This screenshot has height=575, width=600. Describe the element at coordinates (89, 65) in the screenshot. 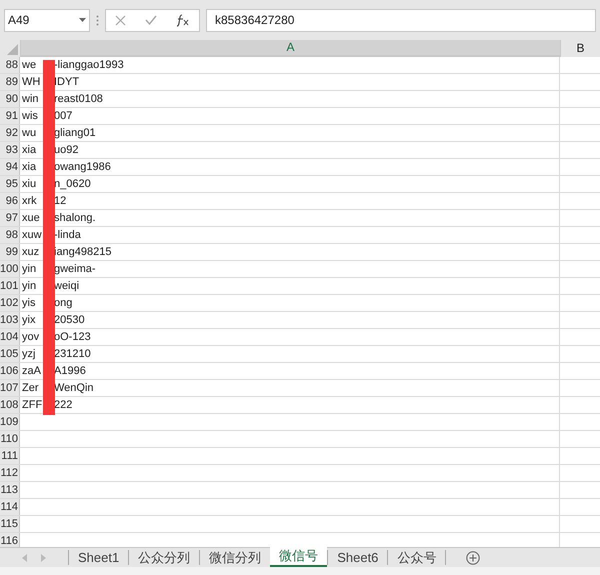

I see `cell-text: -lianggao1993` at that location.